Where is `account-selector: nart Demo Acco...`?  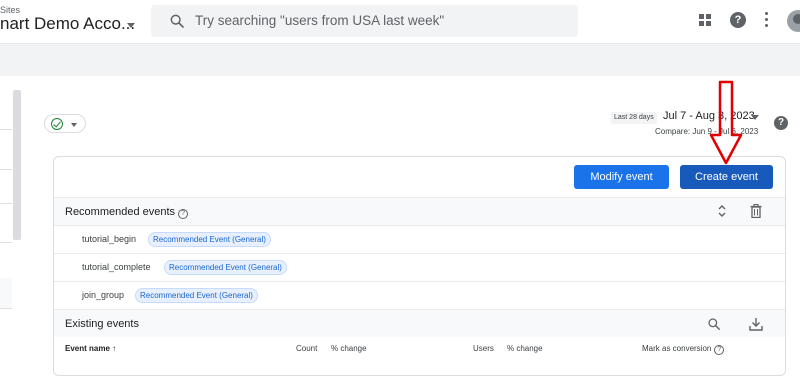
account-selector: nart Demo Acco... is located at coordinates (67, 24).